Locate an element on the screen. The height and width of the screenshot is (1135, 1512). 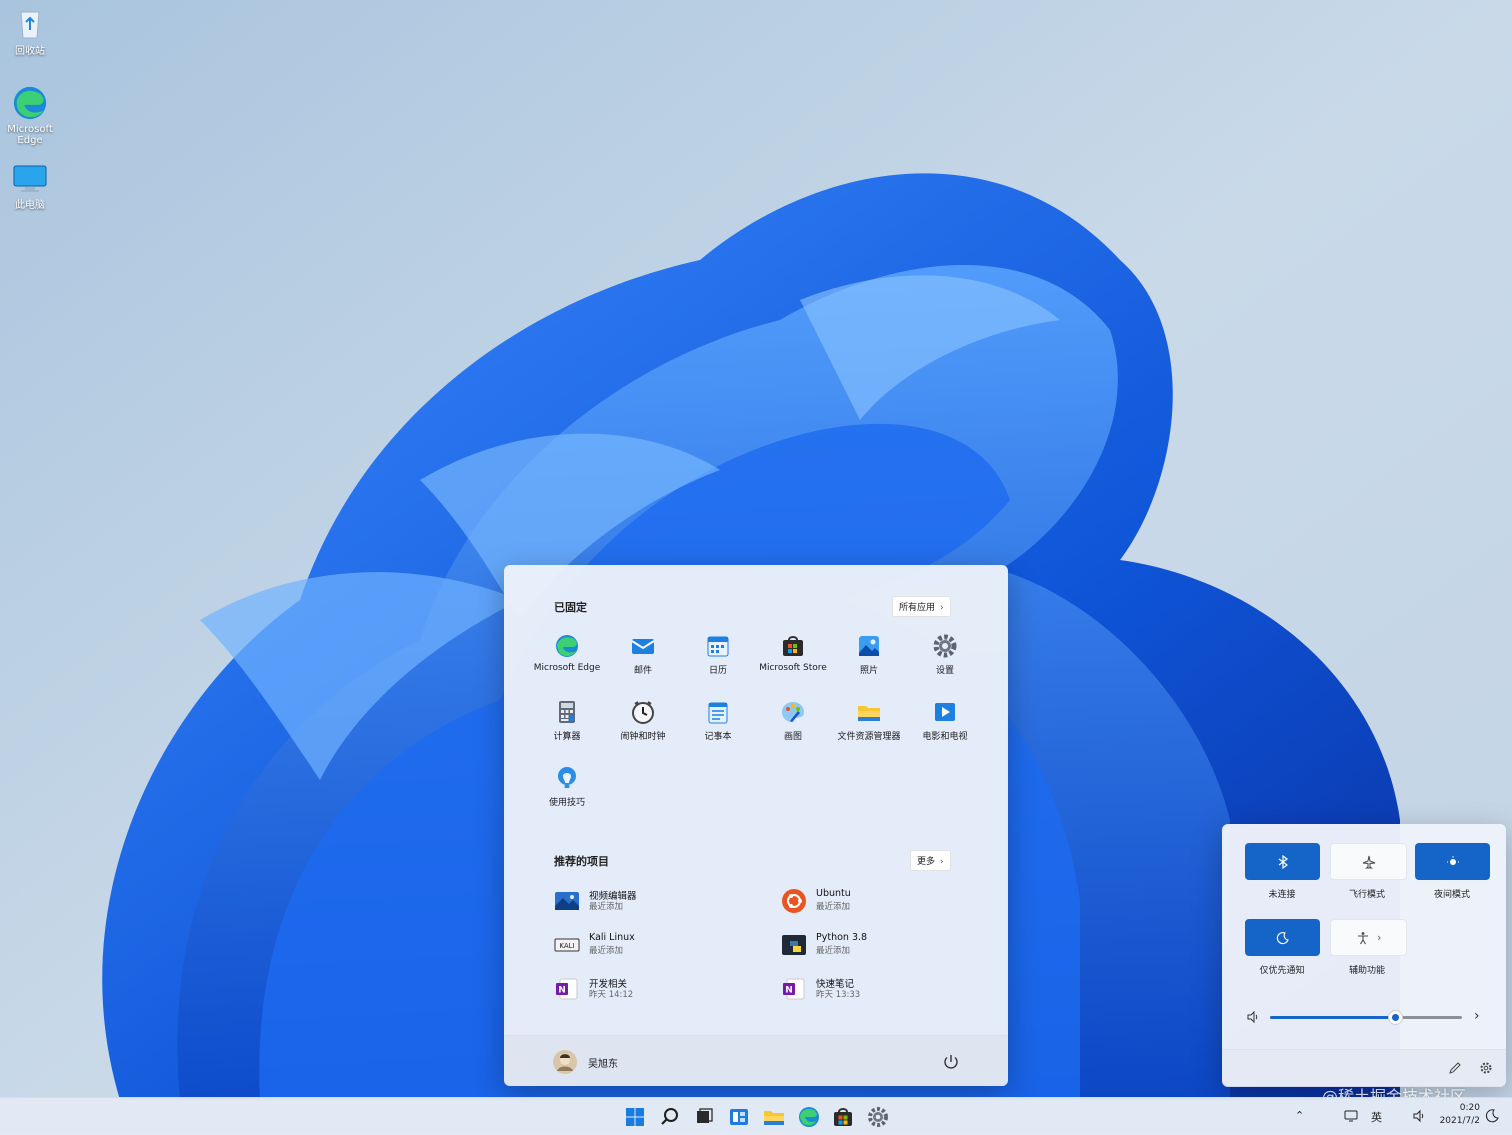
all-apps-label: 所有应用 is located at coordinates (917, 608).